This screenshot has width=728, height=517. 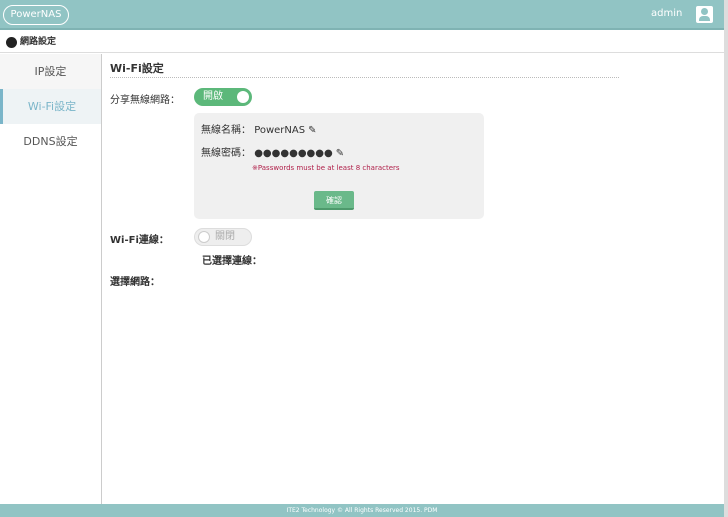 What do you see at coordinates (704, 14) in the screenshot?
I see `user-icon` at bounding box center [704, 14].